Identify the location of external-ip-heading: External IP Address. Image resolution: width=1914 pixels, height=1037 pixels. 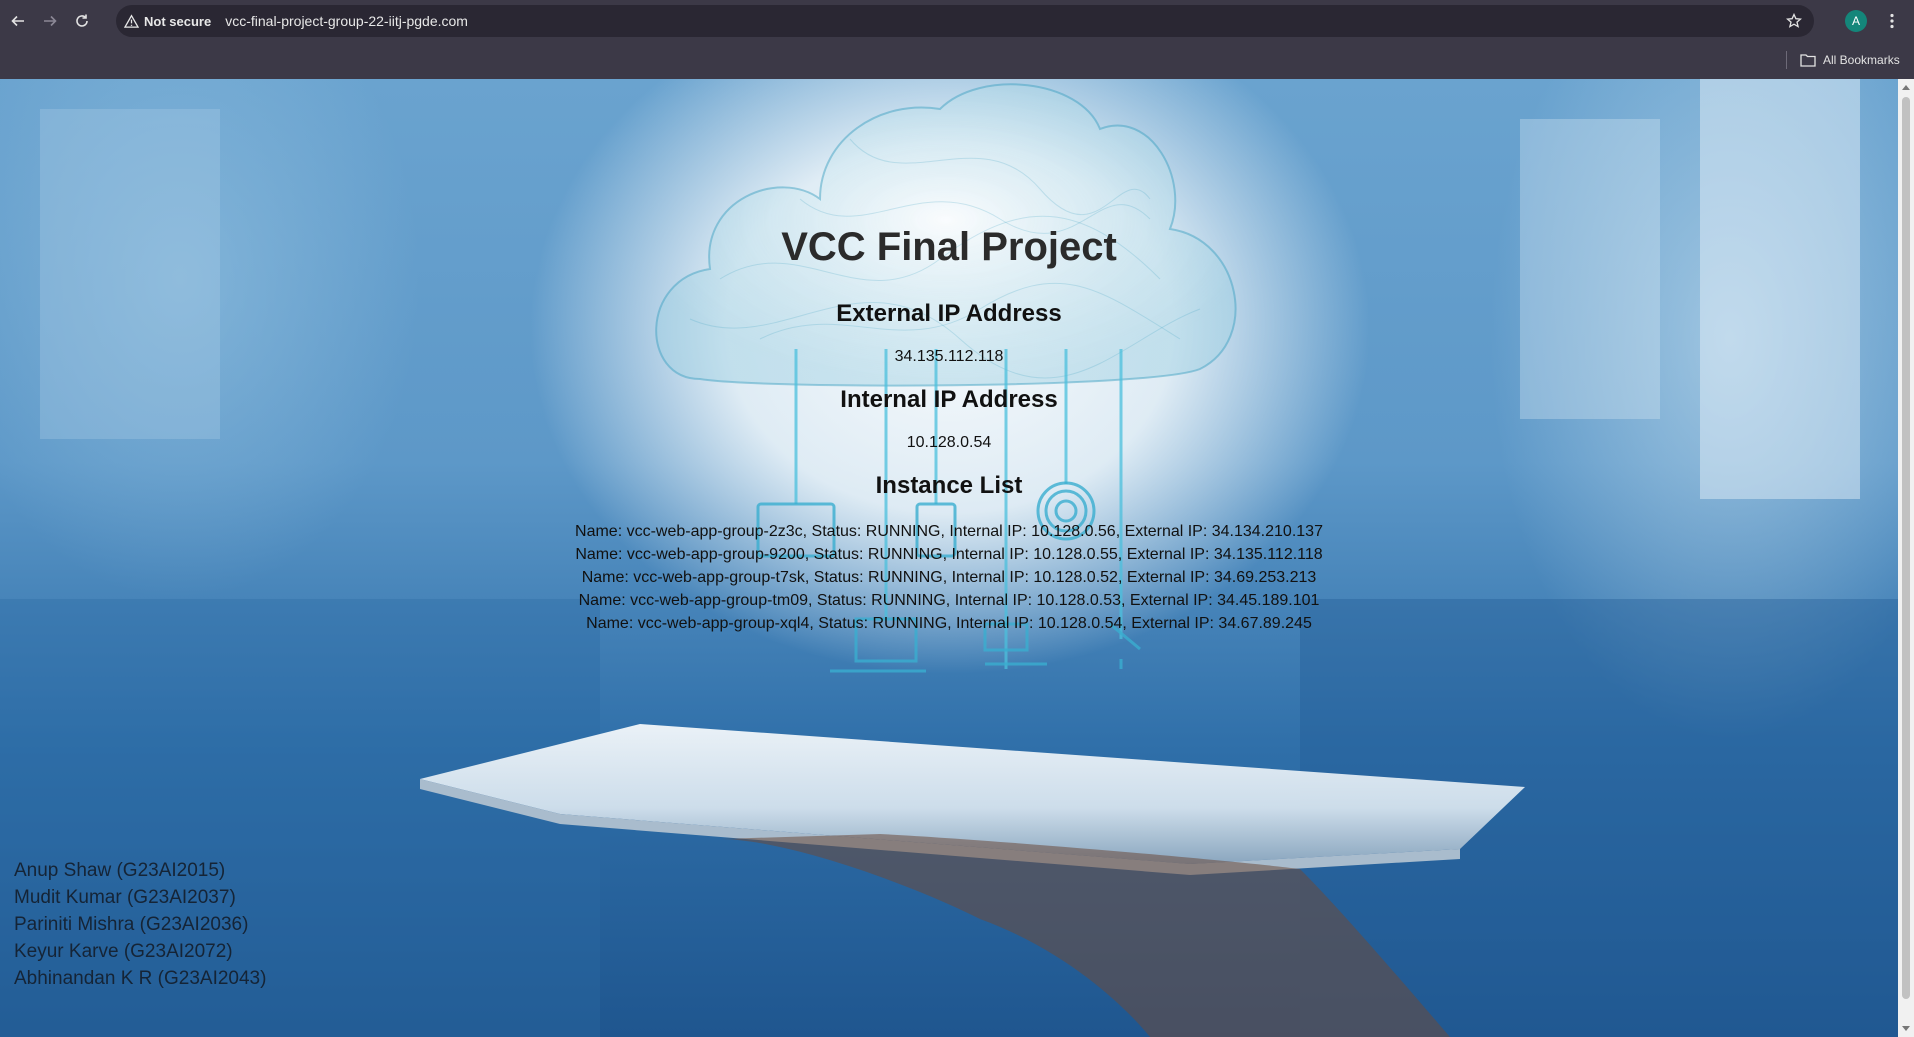
(949, 313).